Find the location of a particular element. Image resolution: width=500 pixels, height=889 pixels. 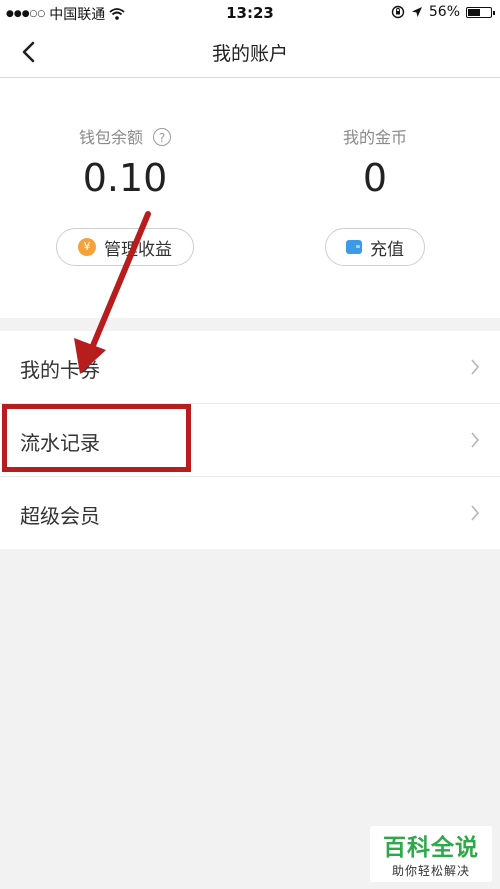

status-bar: ●●●○○ 中国联通 13:23 56% is located at coordinates (250, 13).